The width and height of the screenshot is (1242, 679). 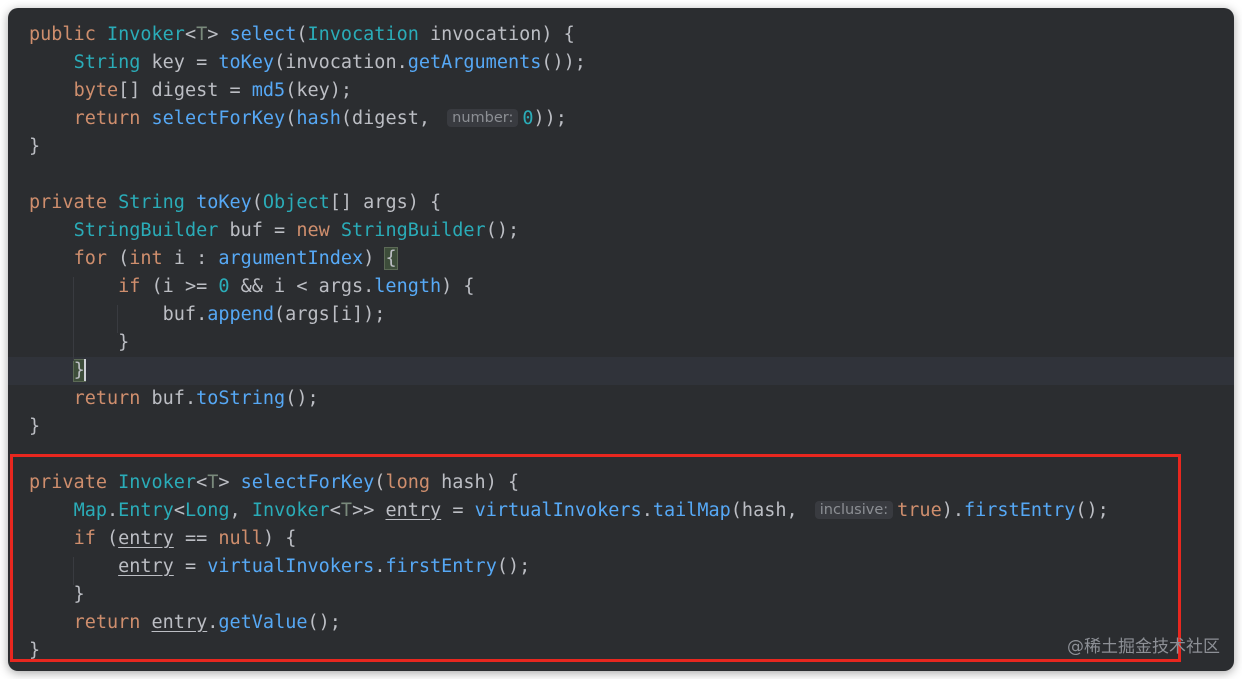 I want to click on code-line: return buf.toString();, so click(x=196, y=398).